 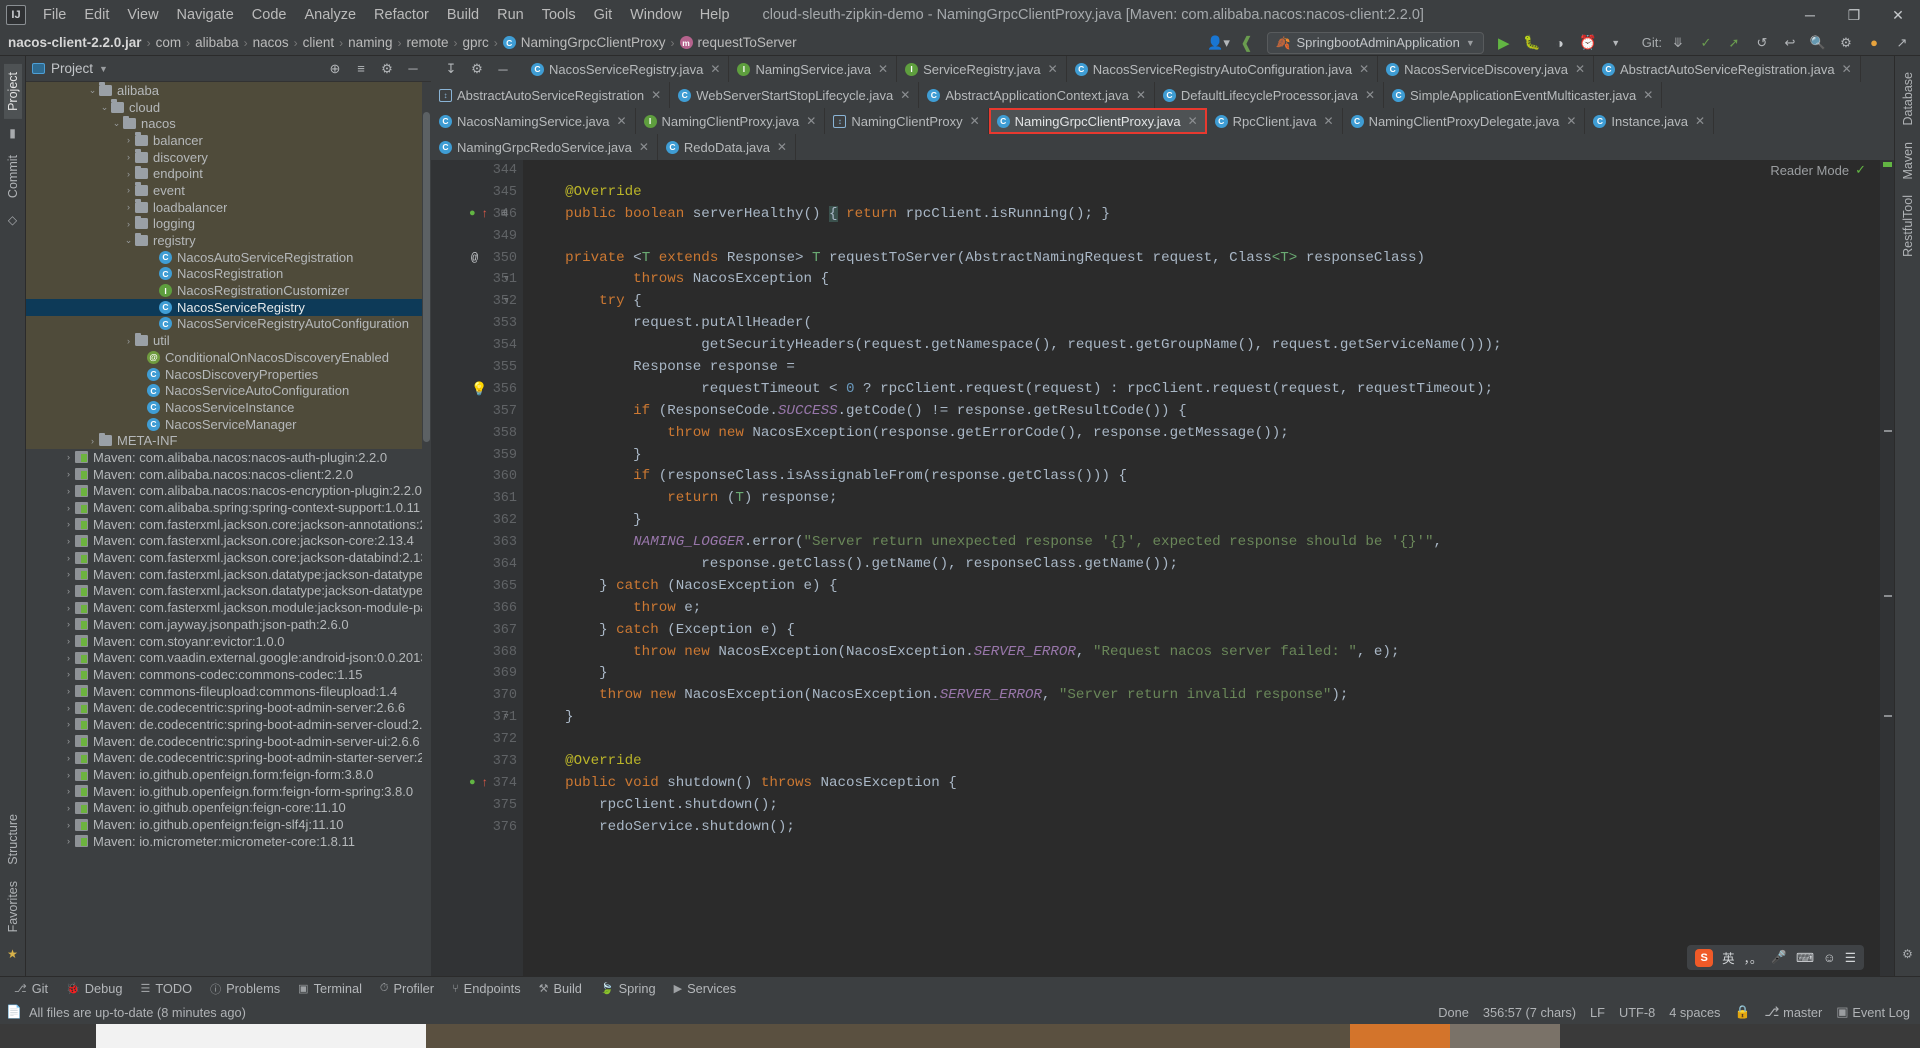 I want to click on gutter-line: 375, so click(x=477, y=806).